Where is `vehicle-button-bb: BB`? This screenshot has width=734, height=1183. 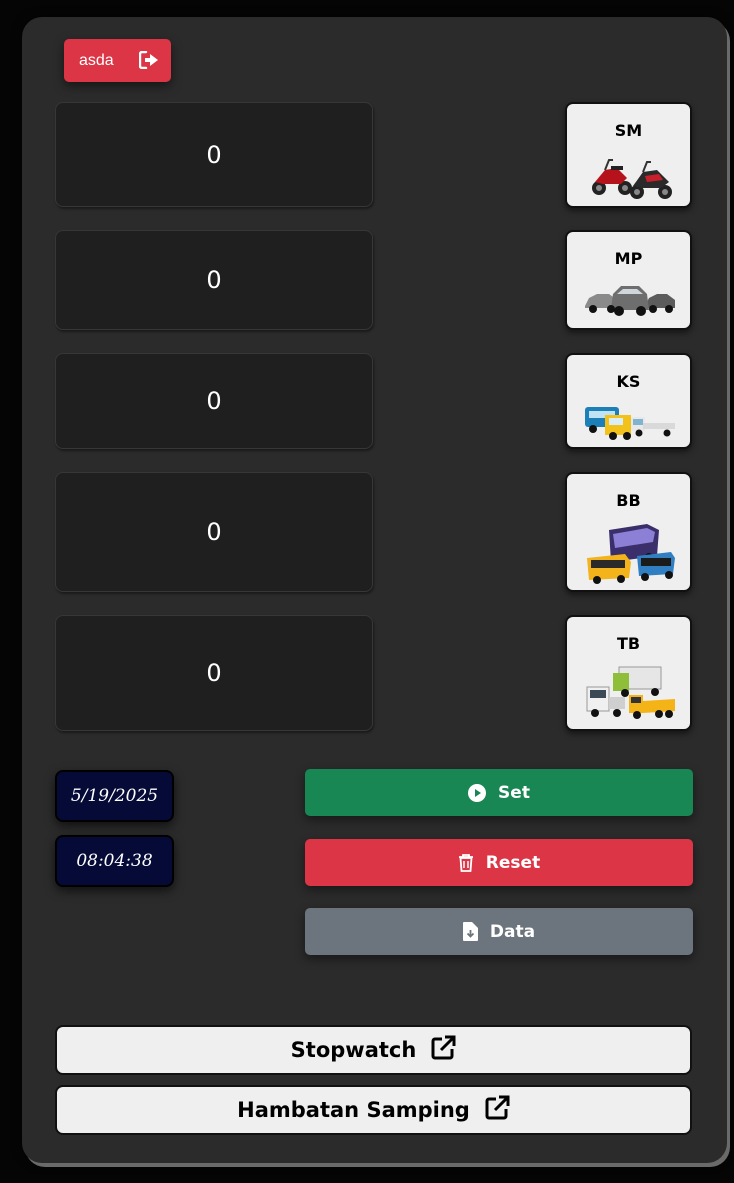
vehicle-button-bb: BB is located at coordinates (628, 532).